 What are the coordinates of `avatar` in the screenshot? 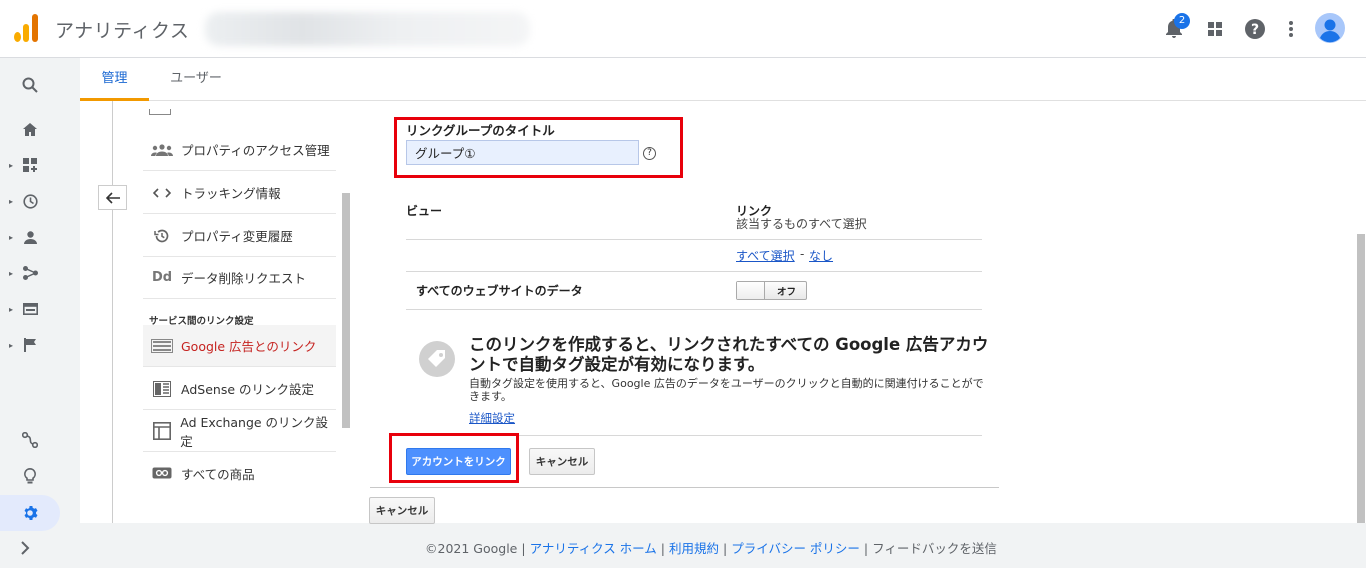 It's located at (1330, 28).